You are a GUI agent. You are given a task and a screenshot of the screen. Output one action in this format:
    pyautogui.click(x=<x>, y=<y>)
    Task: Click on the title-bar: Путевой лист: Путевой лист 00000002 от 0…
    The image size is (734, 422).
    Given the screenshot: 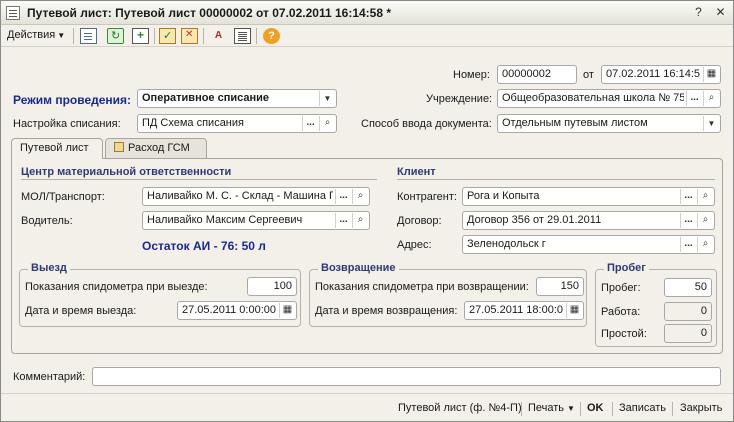 What is the action you would take?
    pyautogui.click(x=367, y=13)
    